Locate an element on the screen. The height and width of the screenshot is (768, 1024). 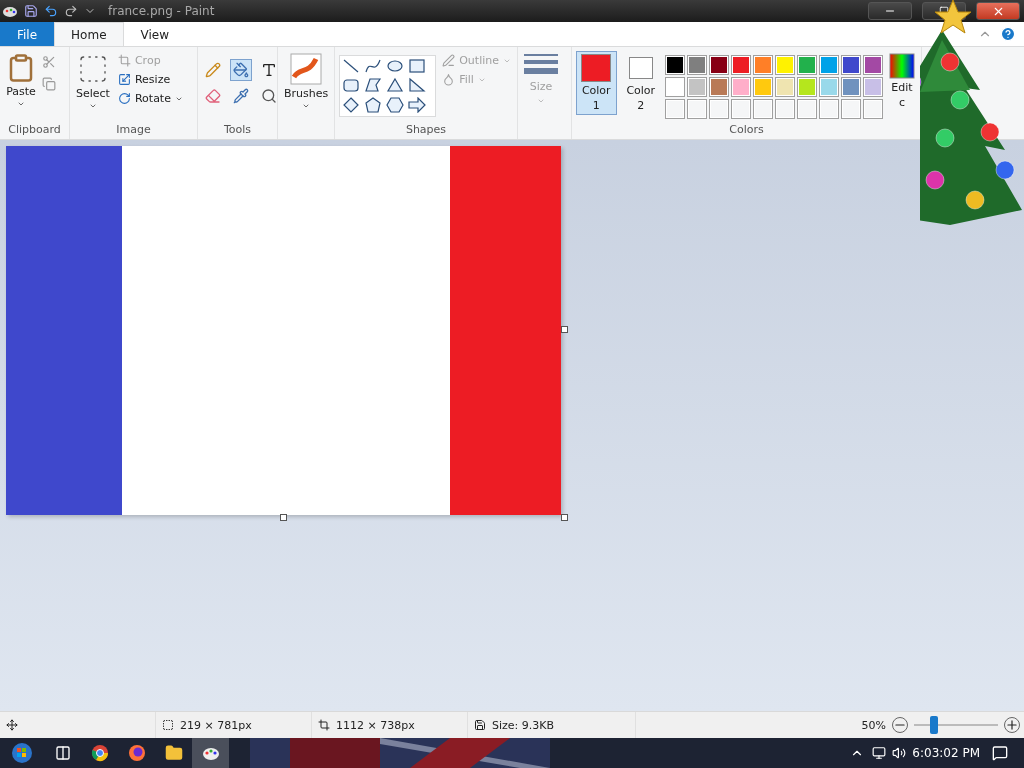
selection-size: 219 × 781px is located at coordinates (216, 725).